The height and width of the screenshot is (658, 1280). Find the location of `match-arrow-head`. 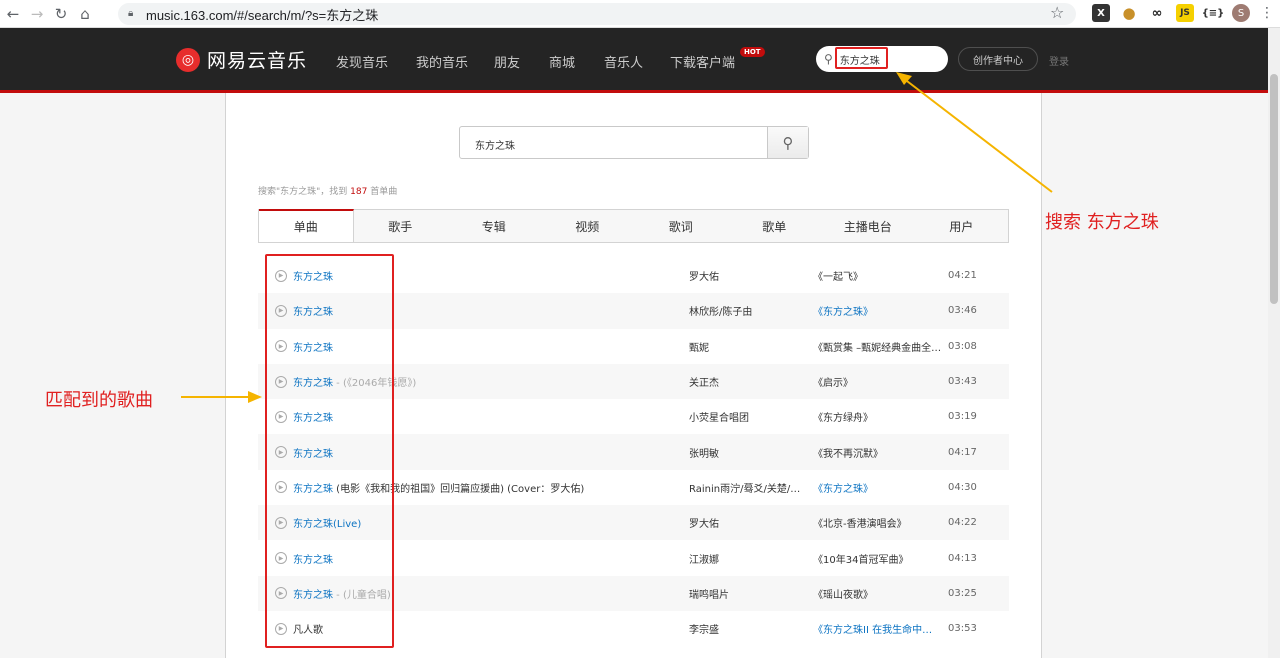

match-arrow-head is located at coordinates (255, 397).